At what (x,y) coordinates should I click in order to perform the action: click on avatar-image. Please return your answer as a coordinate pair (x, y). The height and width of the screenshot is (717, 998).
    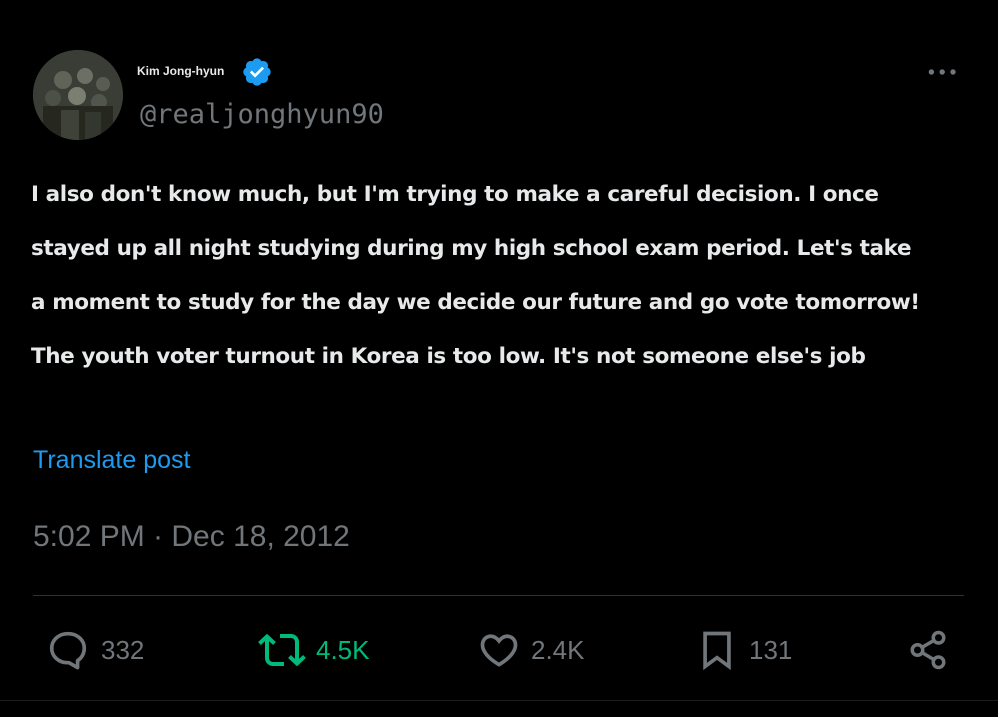
    Looking at the image, I should click on (78, 95).